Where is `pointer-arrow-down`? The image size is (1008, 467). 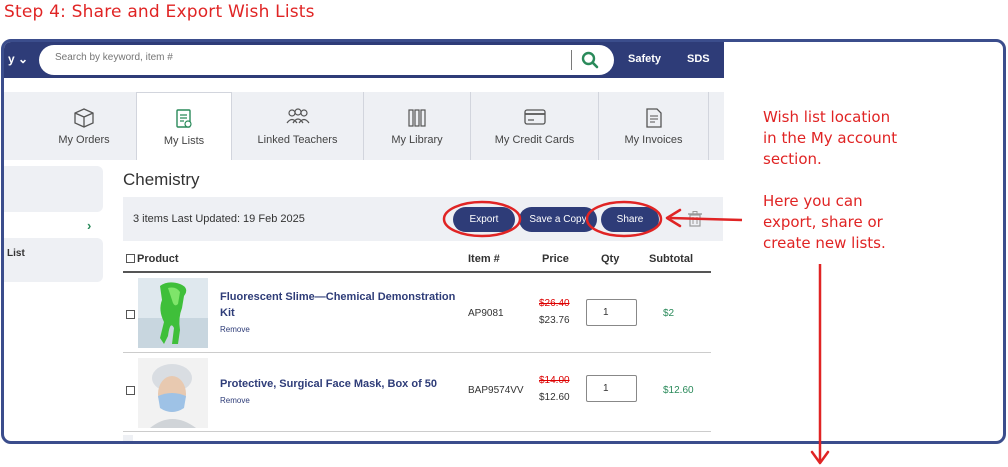
pointer-arrow-down is located at coordinates (820, 364).